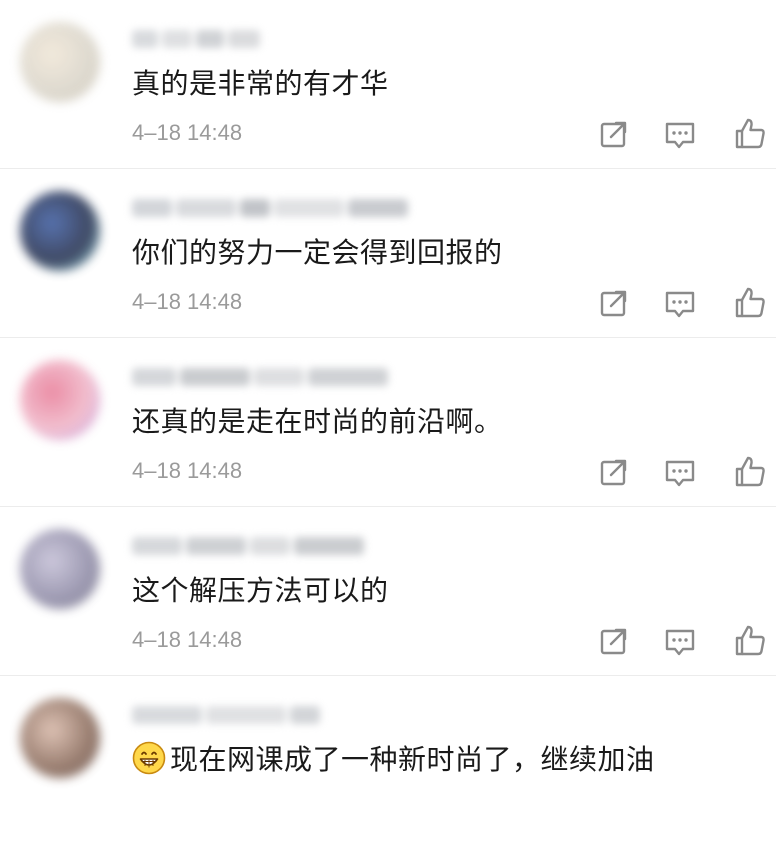 The width and height of the screenshot is (776, 845). Describe the element at coordinates (149, 758) in the screenshot. I see `grinning-face-emoji` at that location.